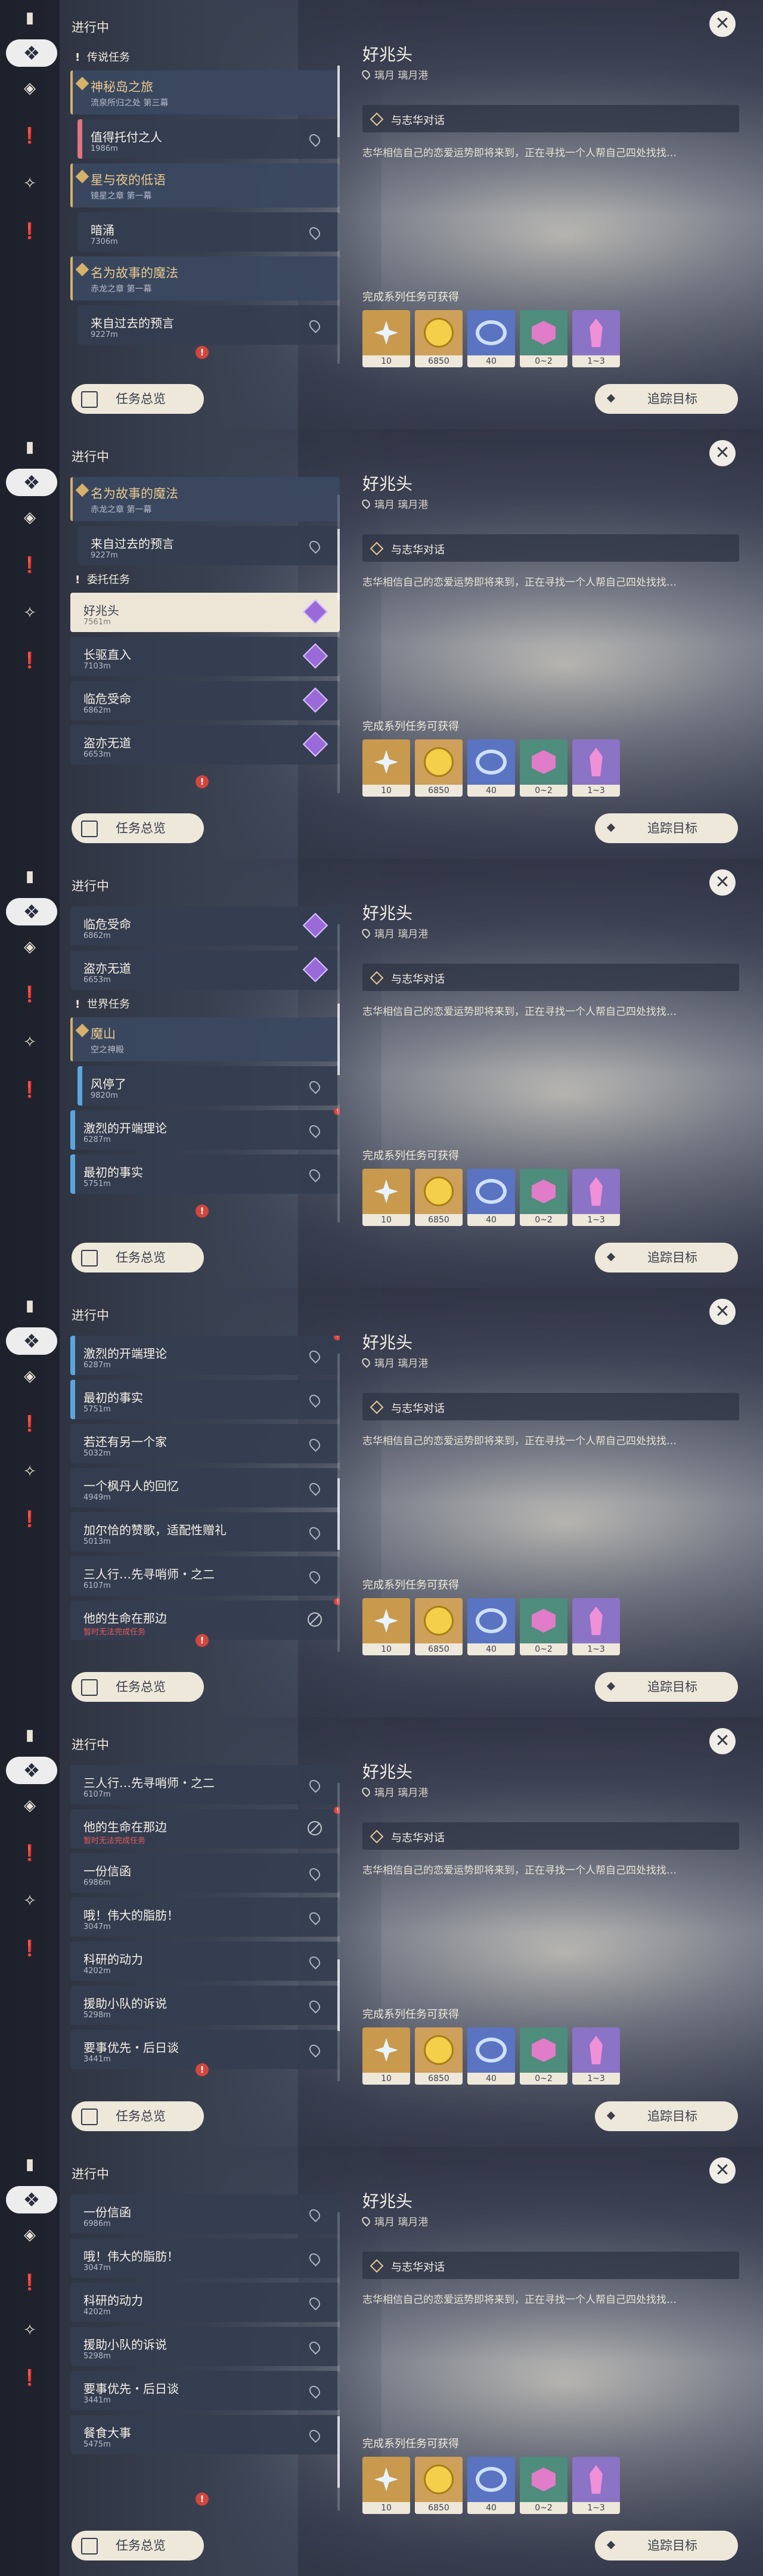  What do you see at coordinates (205, 1576) in the screenshot?
I see `quest-row: 三人行…先寻哨师・之二 6107m` at bounding box center [205, 1576].